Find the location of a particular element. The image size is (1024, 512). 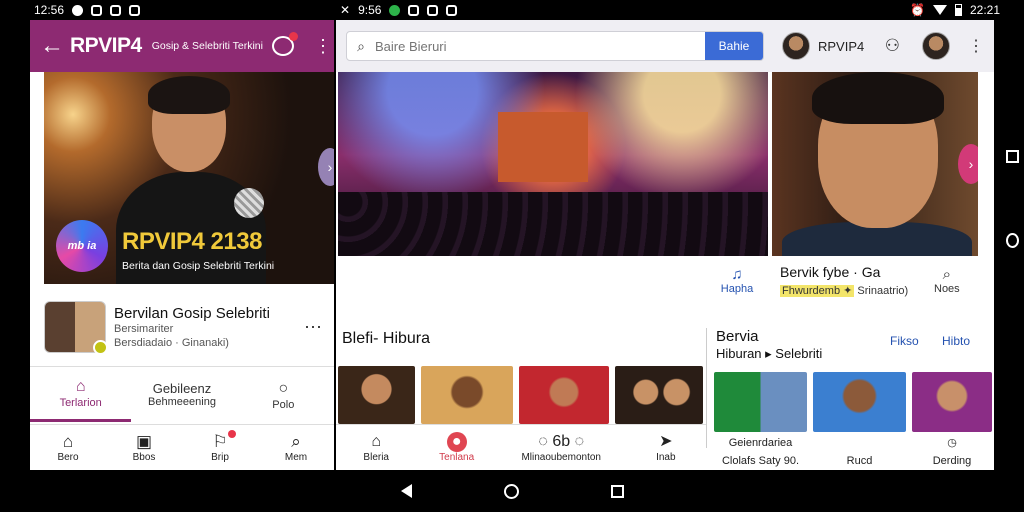

card-caption: Clolafs Saty 90. is located at coordinates (760, 461).